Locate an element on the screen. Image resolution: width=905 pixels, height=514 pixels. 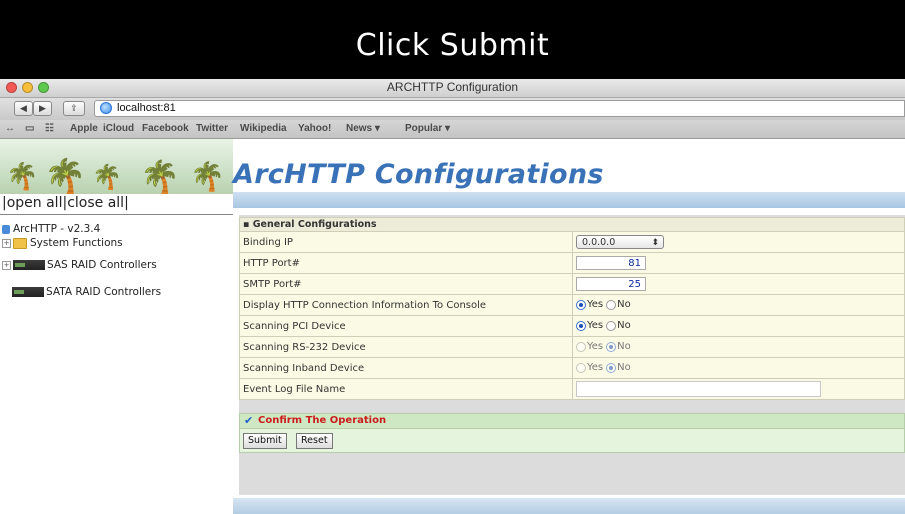
tree-item-system-functions: + System Functions is located at coordinates (62, 243).